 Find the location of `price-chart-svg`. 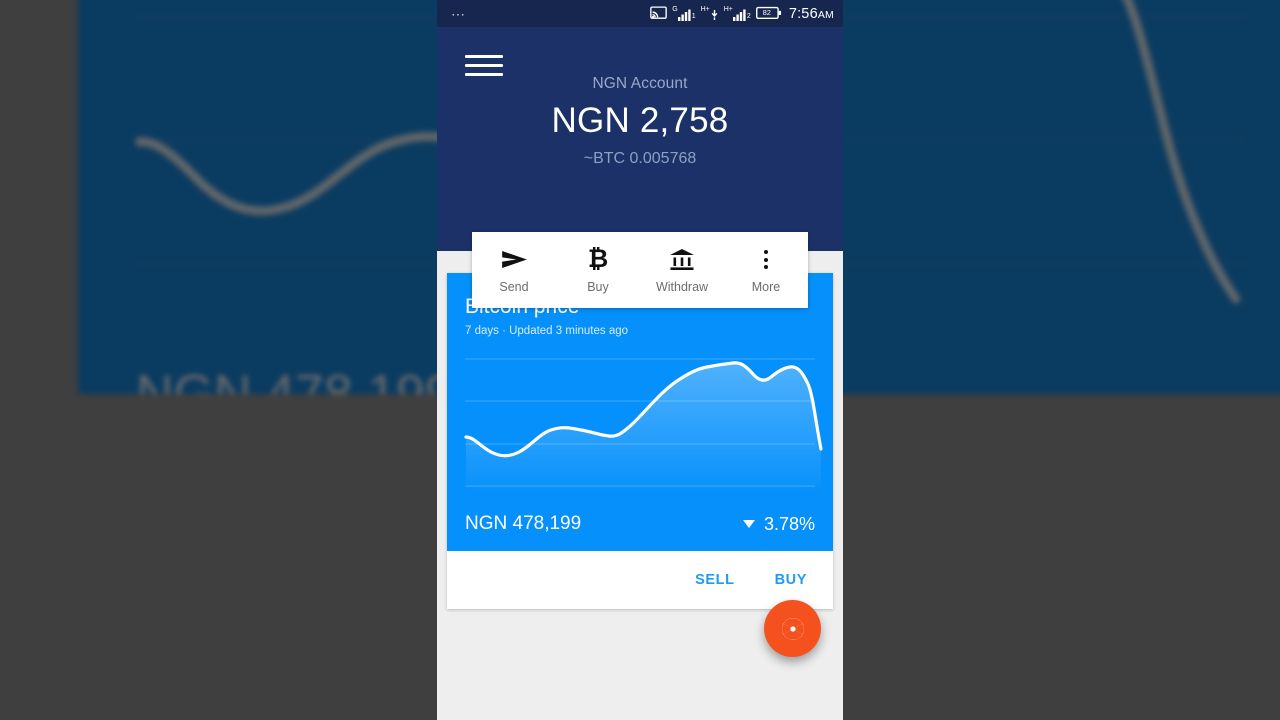

price-chart-svg is located at coordinates (643, 423).